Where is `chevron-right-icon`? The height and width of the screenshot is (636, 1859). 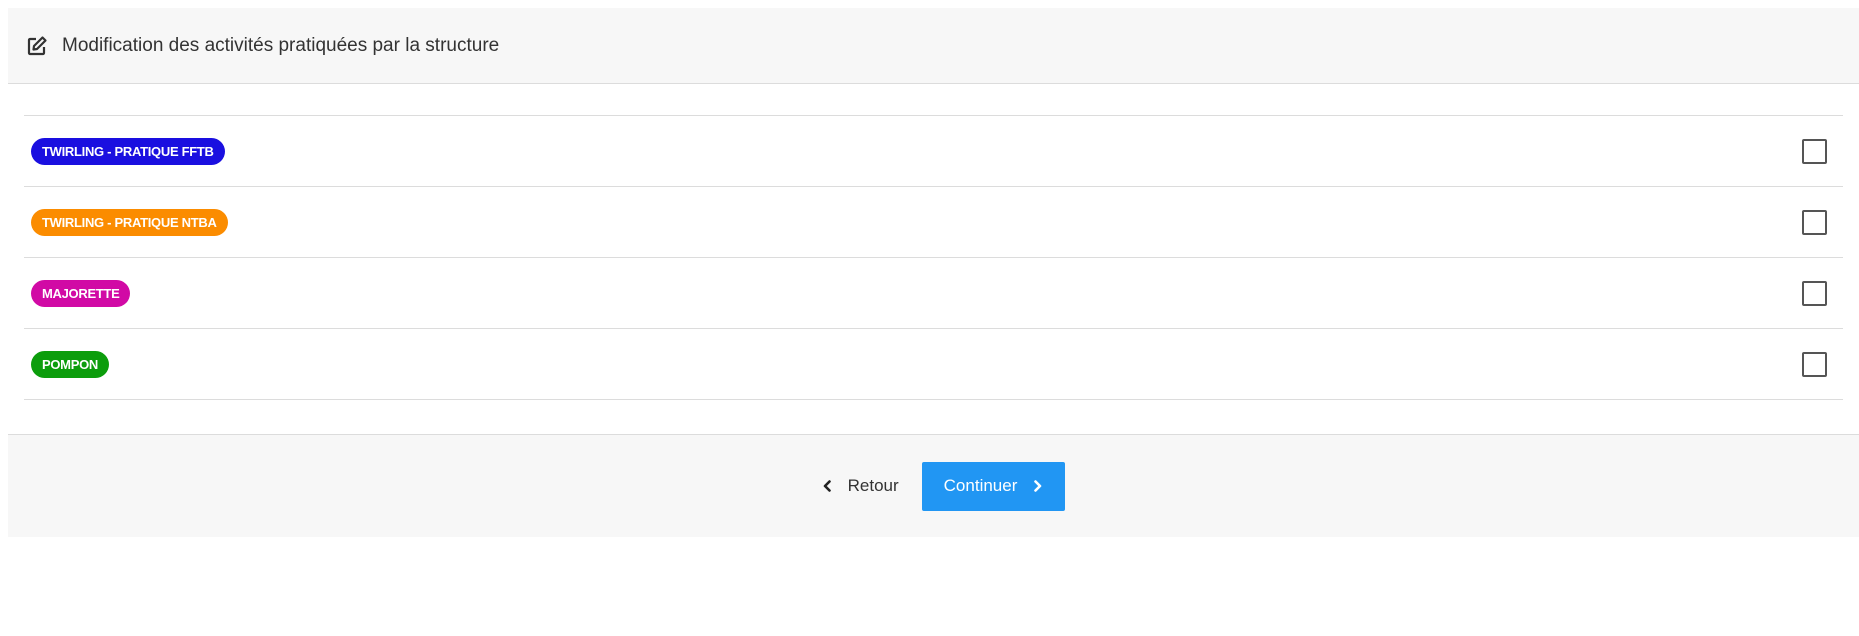
chevron-right-icon is located at coordinates (1038, 486).